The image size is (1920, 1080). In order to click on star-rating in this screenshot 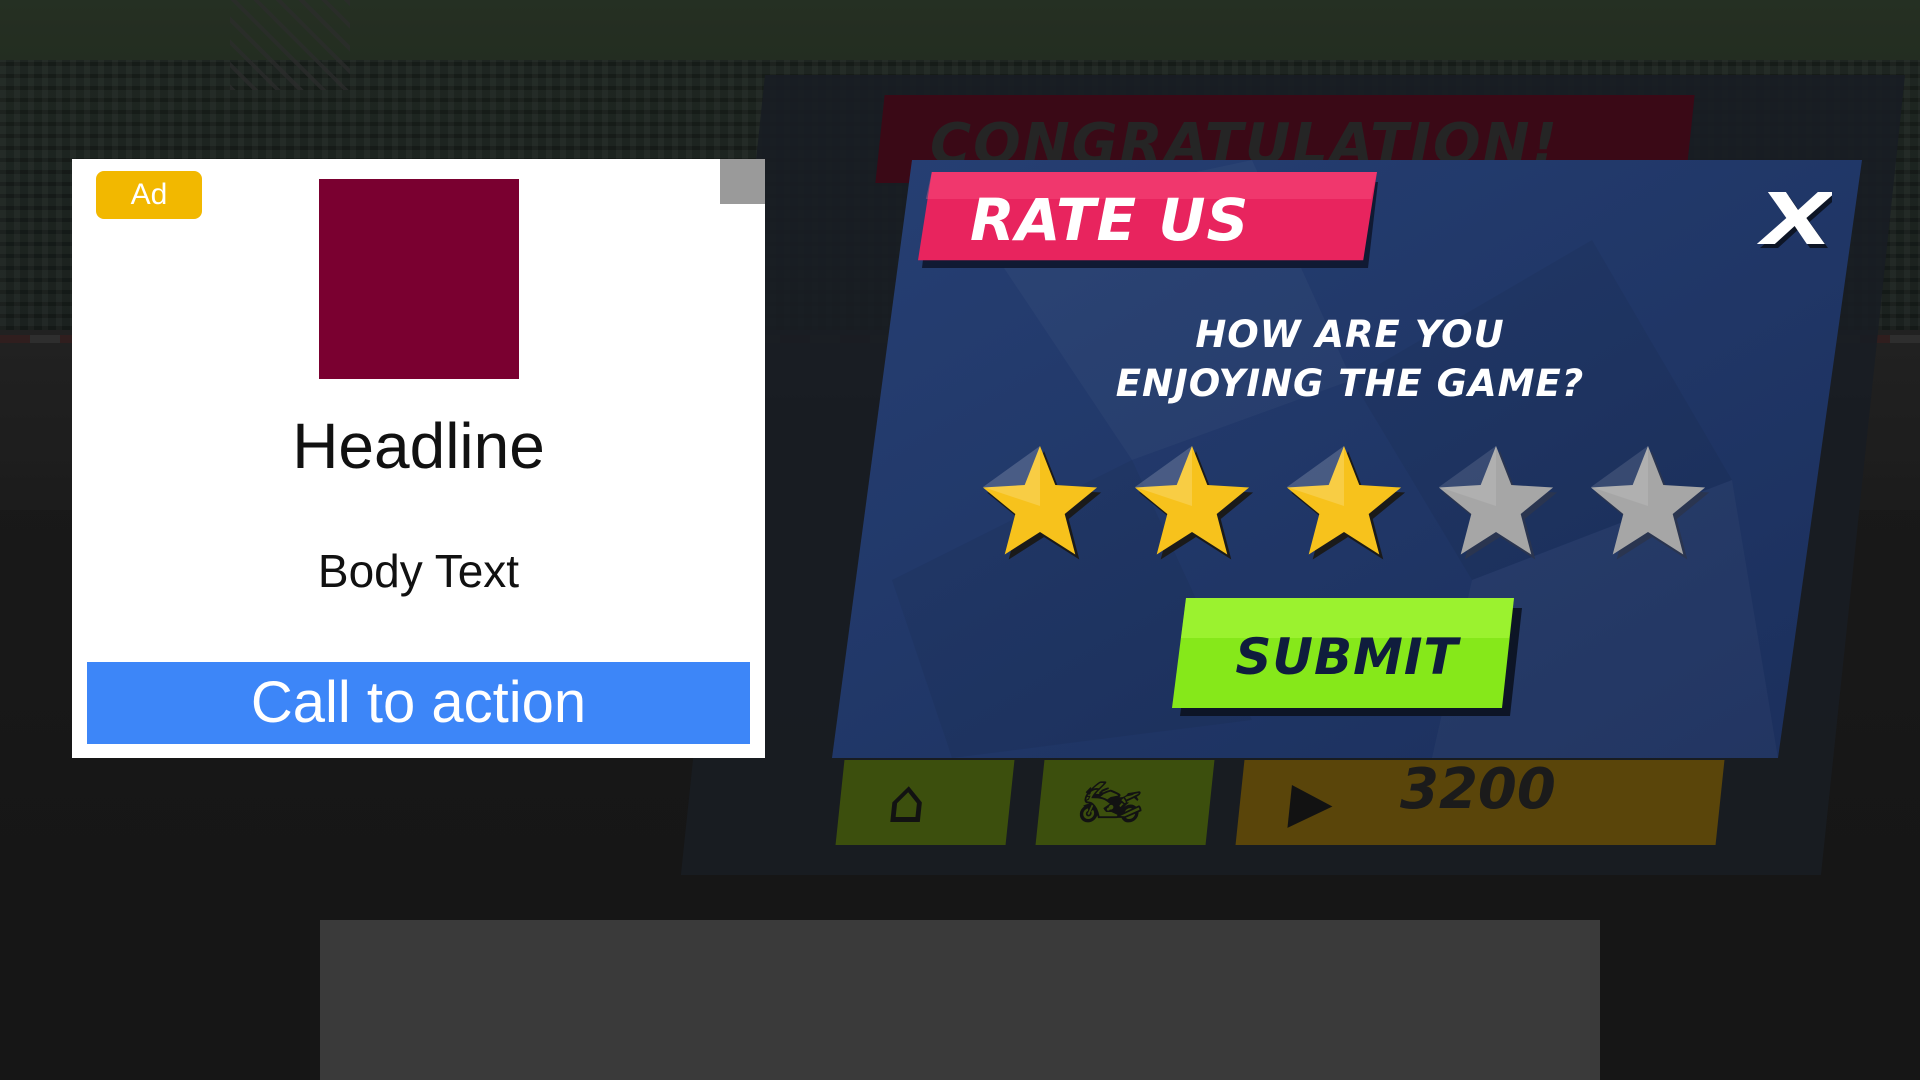, I will do `click(1350, 505)`.